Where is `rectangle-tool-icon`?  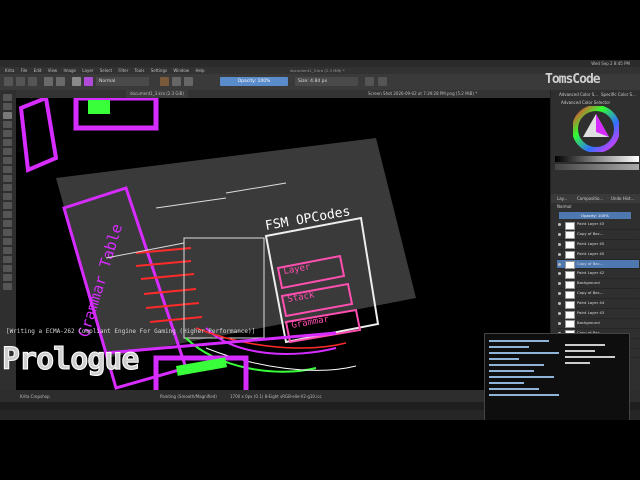
rectangle-tool-icon is located at coordinates (7, 124).